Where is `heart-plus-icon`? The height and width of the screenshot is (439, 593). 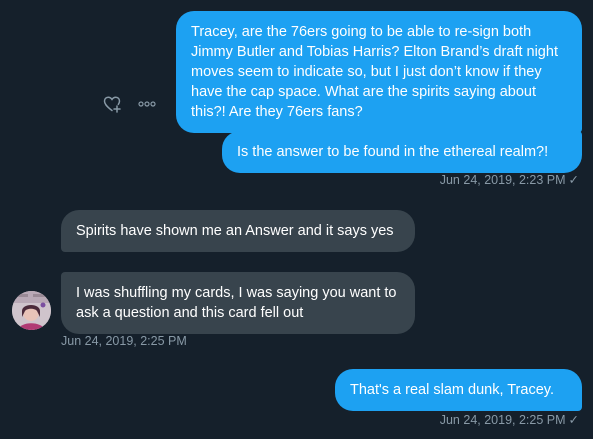
heart-plus-icon is located at coordinates (112, 104).